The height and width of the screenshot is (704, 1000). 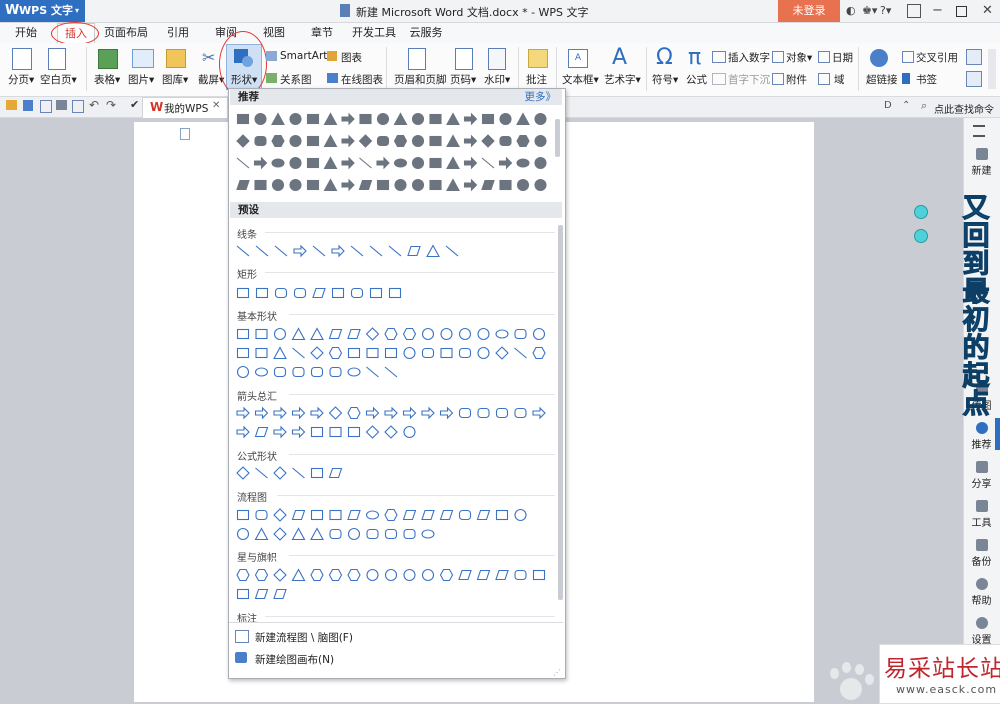 What do you see at coordinates (906, 78) in the screenshot?
I see `bookmark-icon` at bounding box center [906, 78].